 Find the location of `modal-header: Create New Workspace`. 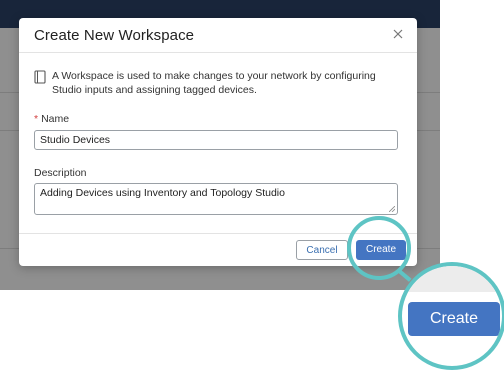

modal-header: Create New Workspace is located at coordinates (218, 35).